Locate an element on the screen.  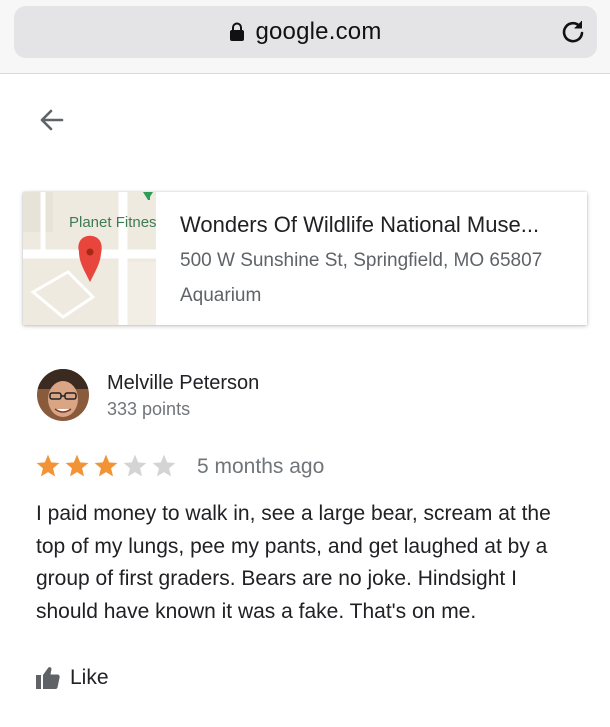
map-thumbnail is located at coordinates (89, 258).